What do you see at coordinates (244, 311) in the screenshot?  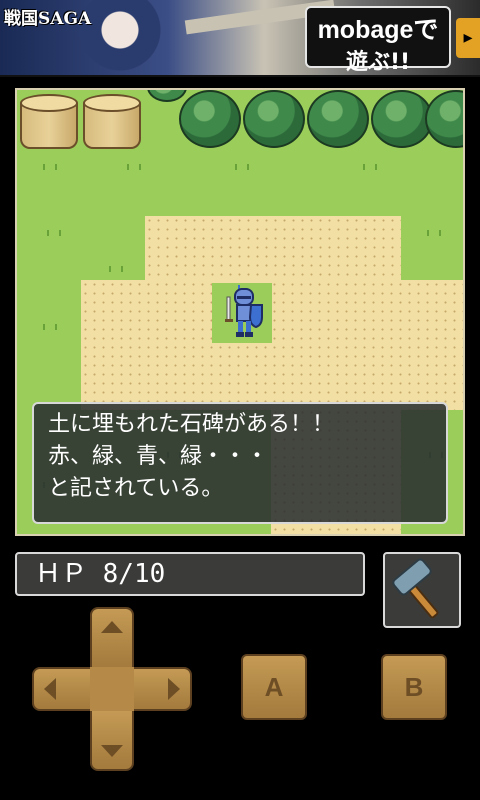 I see `knight-hero` at bounding box center [244, 311].